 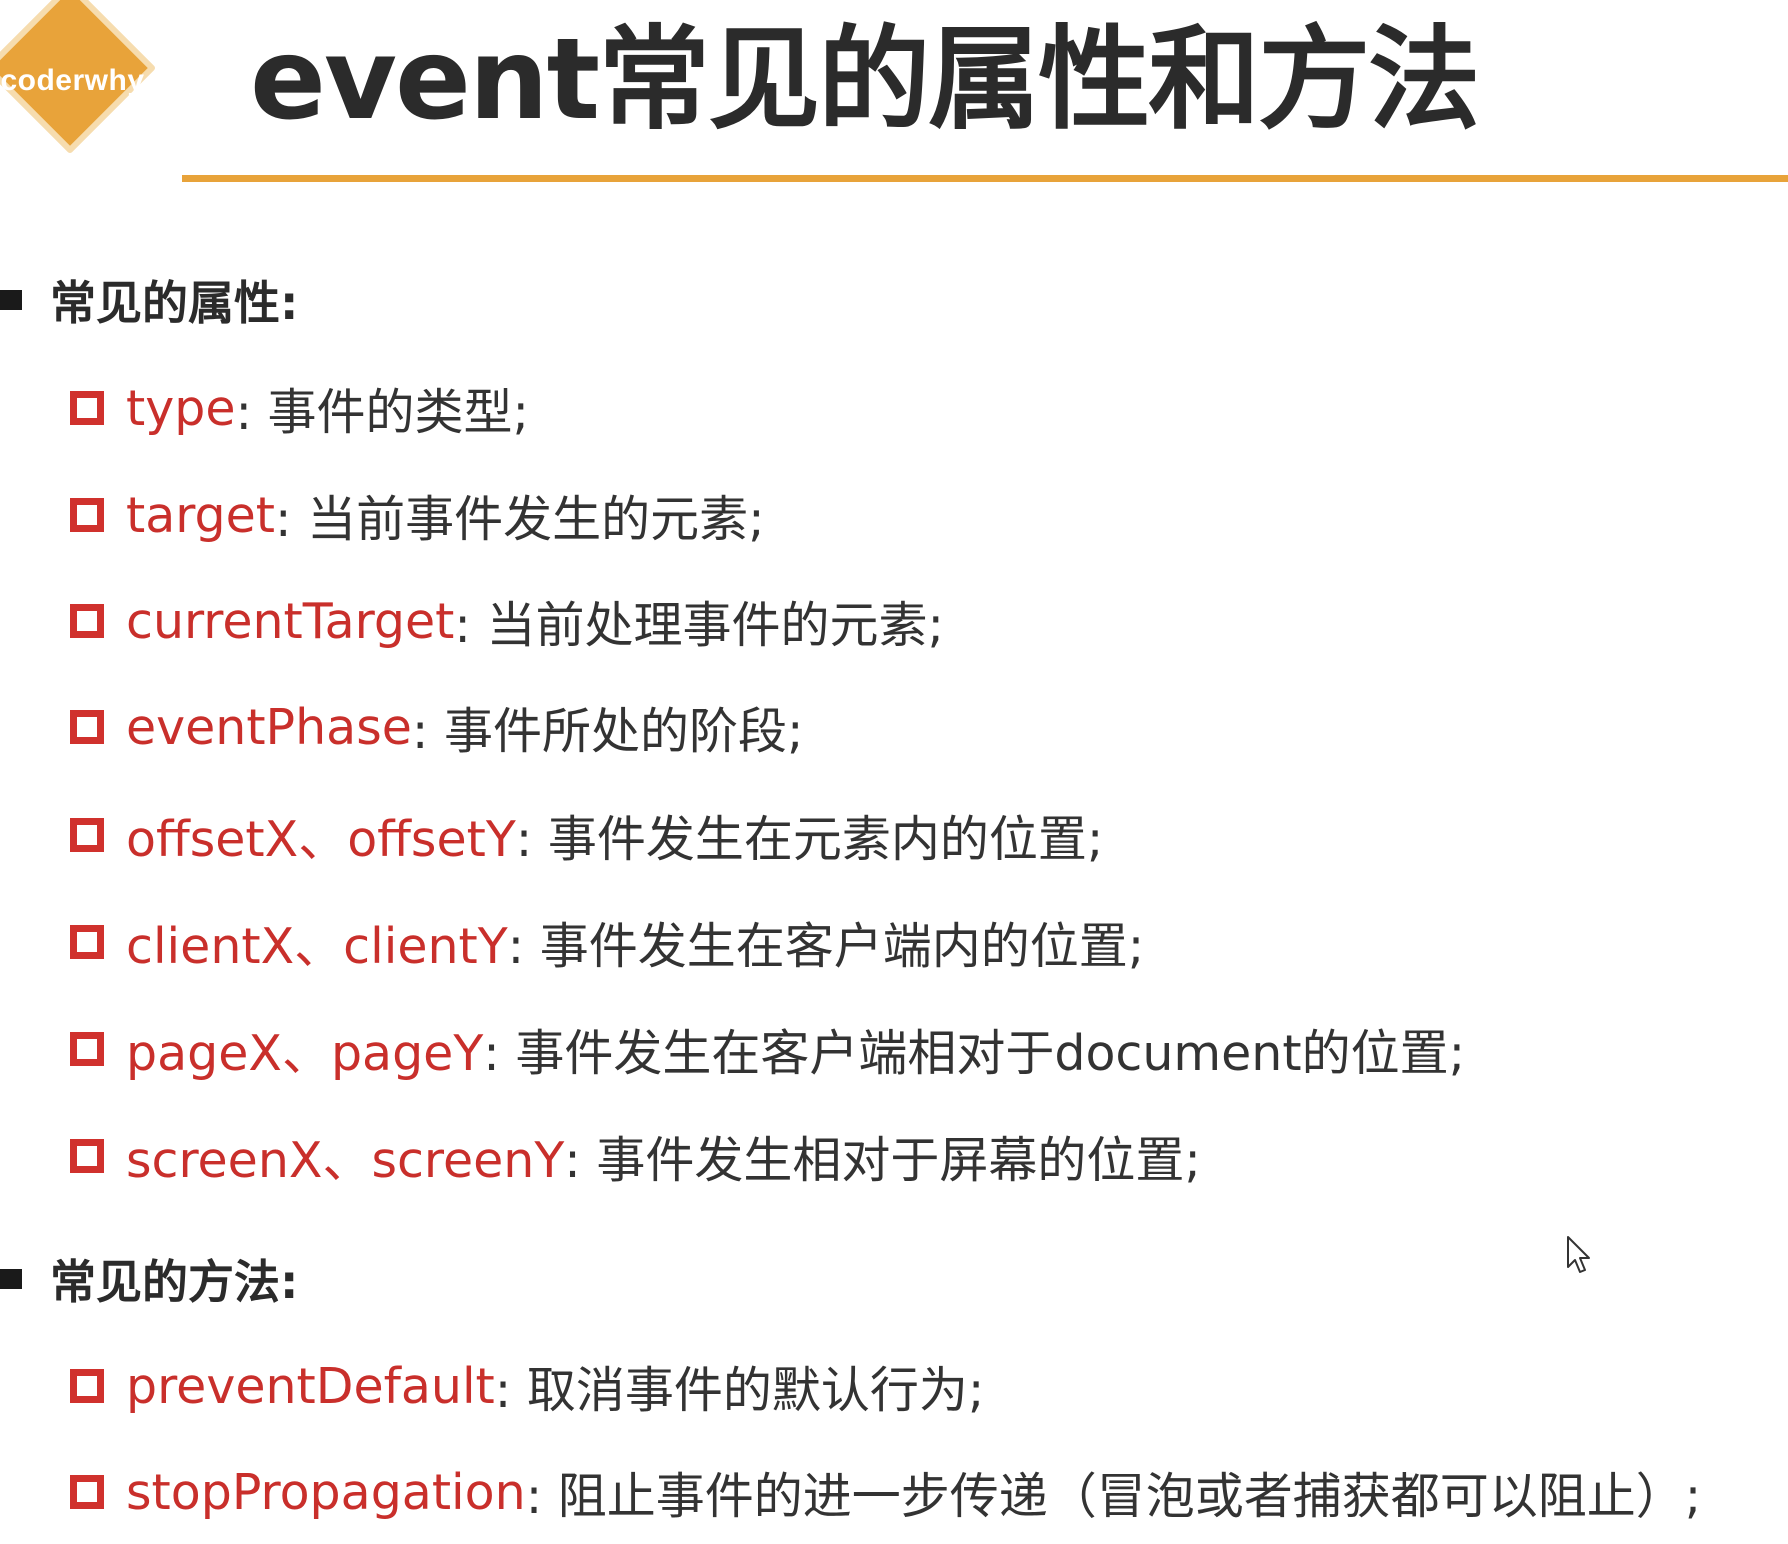 I want to click on property-name: currentTarget, so click(x=290, y=621).